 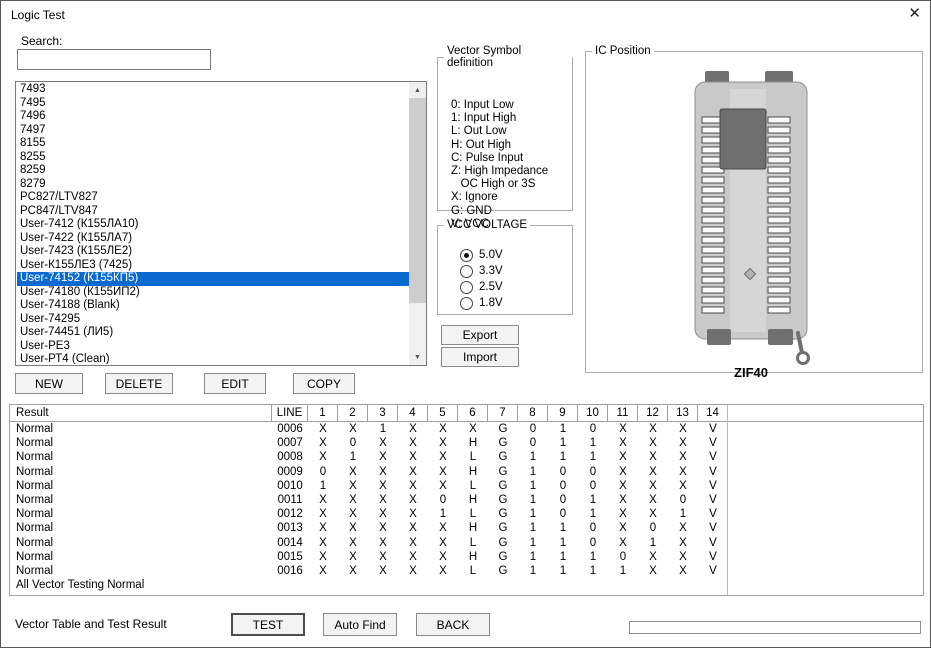 What do you see at coordinates (213, 239) in the screenshot?
I see `chip-list-item: User-7422 (К155ЛА7)` at bounding box center [213, 239].